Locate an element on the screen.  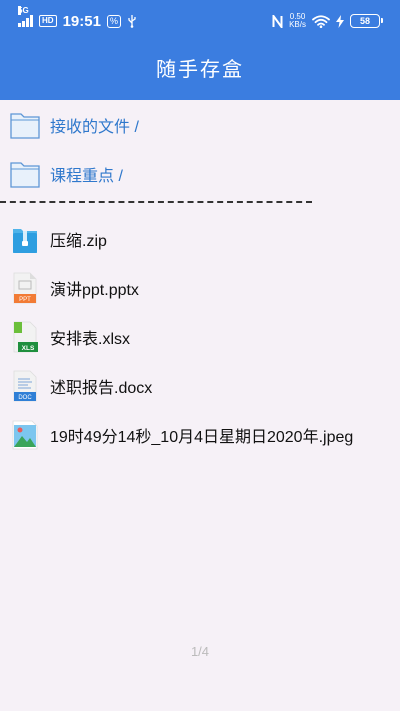
nfc-icon is located at coordinates (277, 21).